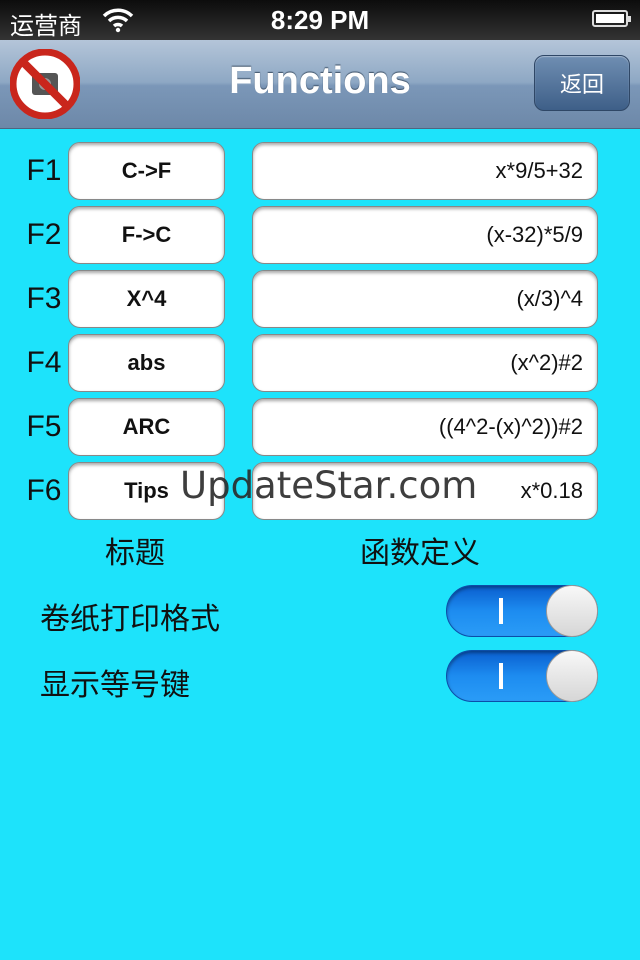  What do you see at coordinates (425, 171) in the screenshot?
I see `function-definition-field: x*9/5+32` at bounding box center [425, 171].